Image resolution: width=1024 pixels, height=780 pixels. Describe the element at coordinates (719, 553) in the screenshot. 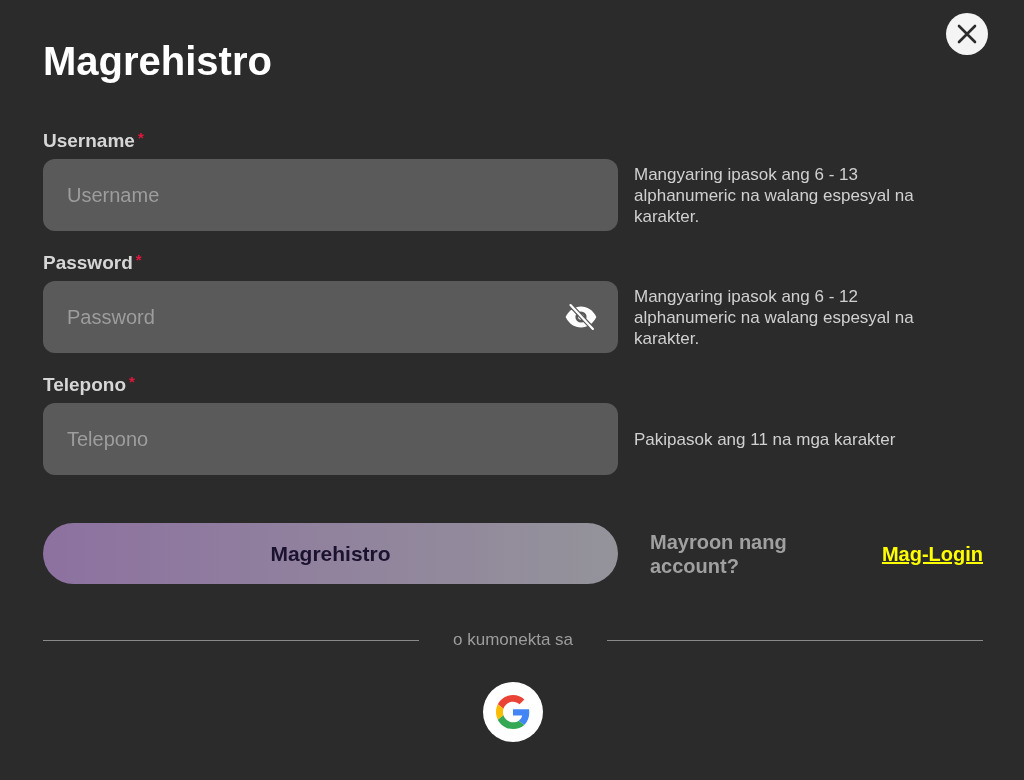

I see `login-prompt-text: Mayroon nang account?` at that location.